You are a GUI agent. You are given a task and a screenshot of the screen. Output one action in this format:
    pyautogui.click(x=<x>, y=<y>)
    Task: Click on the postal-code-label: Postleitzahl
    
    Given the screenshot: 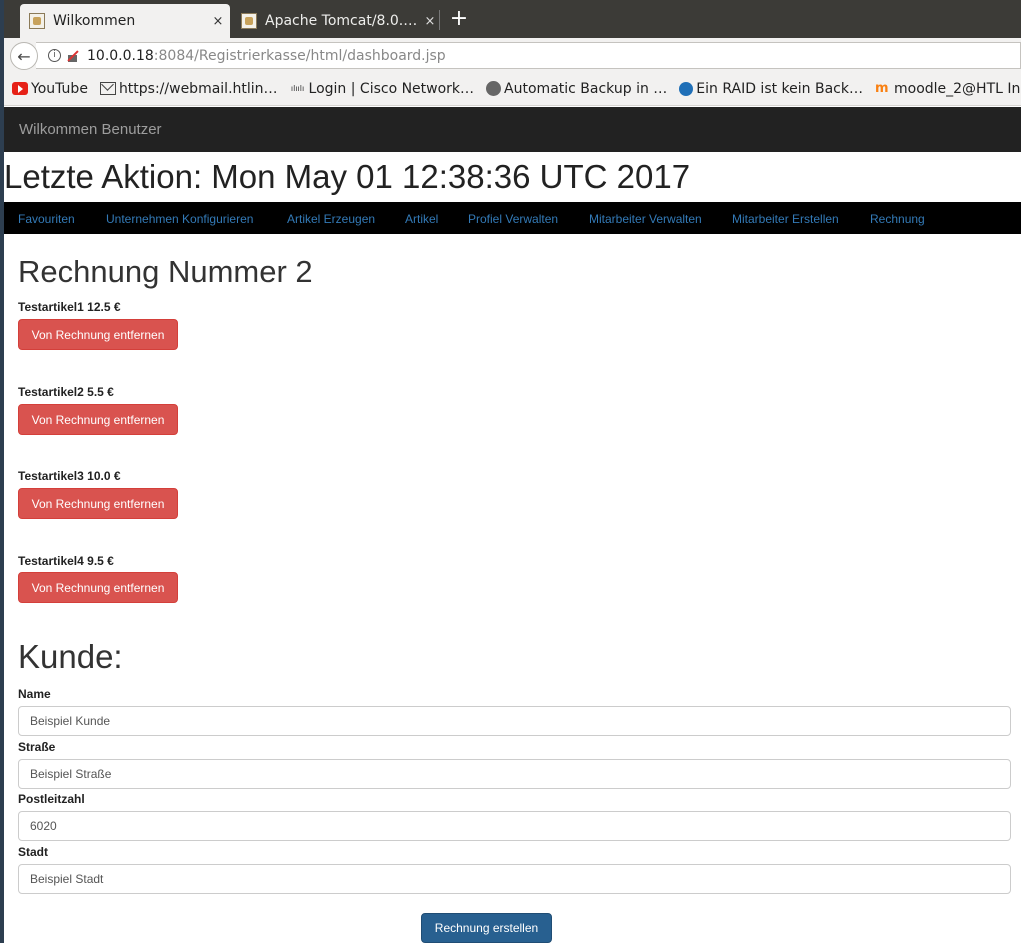 What is the action you would take?
    pyautogui.click(x=51, y=799)
    